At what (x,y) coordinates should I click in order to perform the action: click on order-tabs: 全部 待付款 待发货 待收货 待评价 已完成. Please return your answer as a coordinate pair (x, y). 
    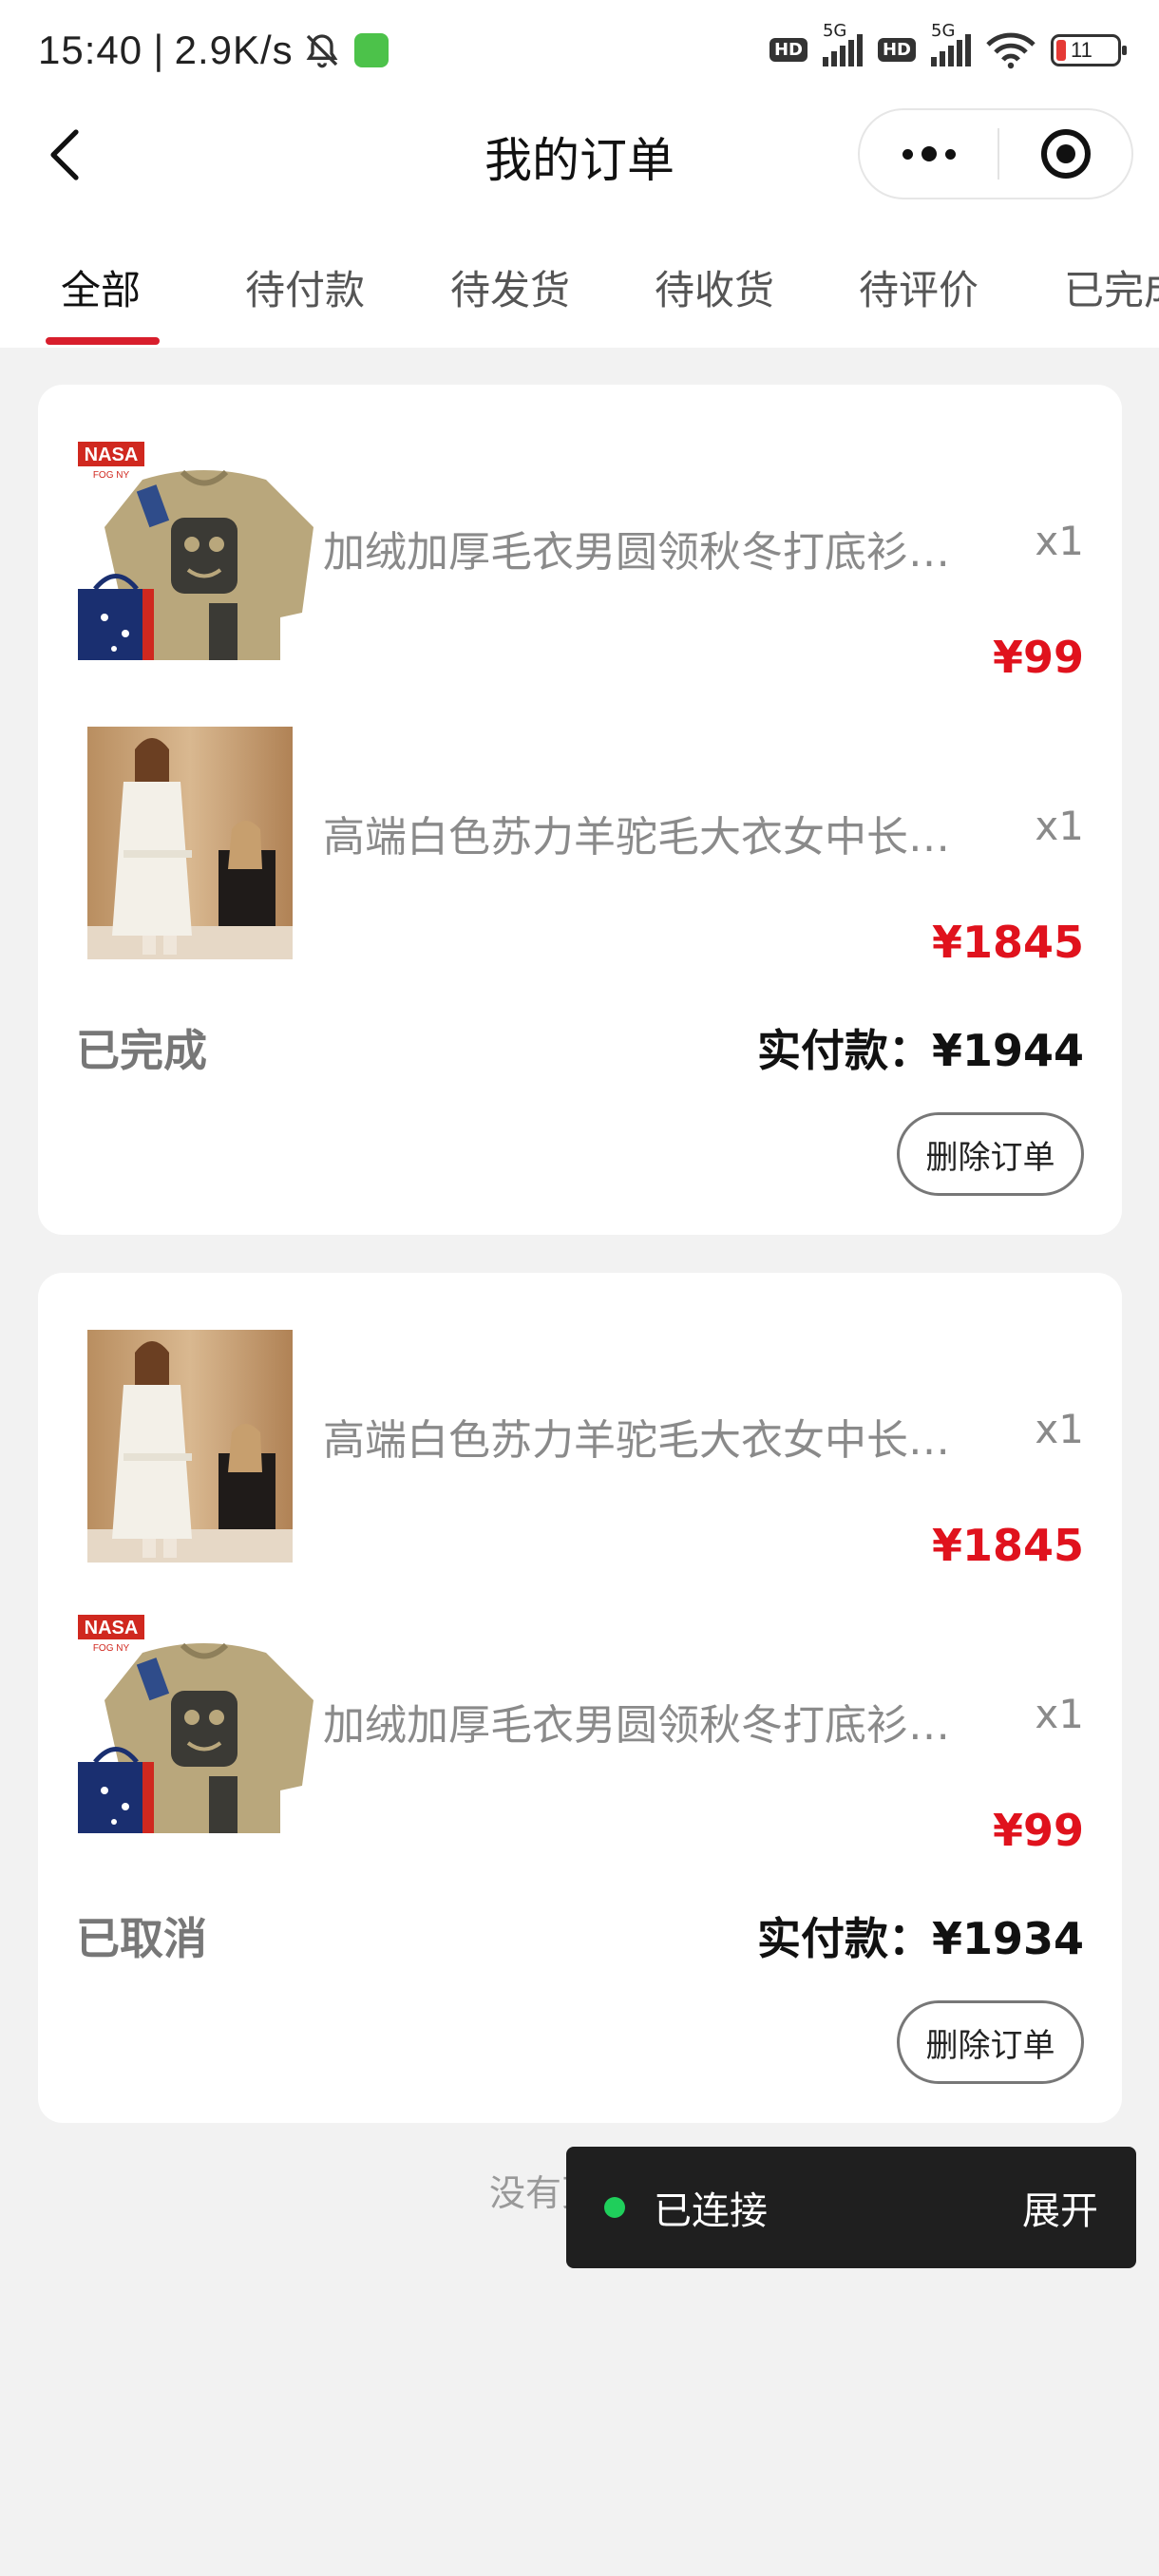
    Looking at the image, I should click on (579, 278).